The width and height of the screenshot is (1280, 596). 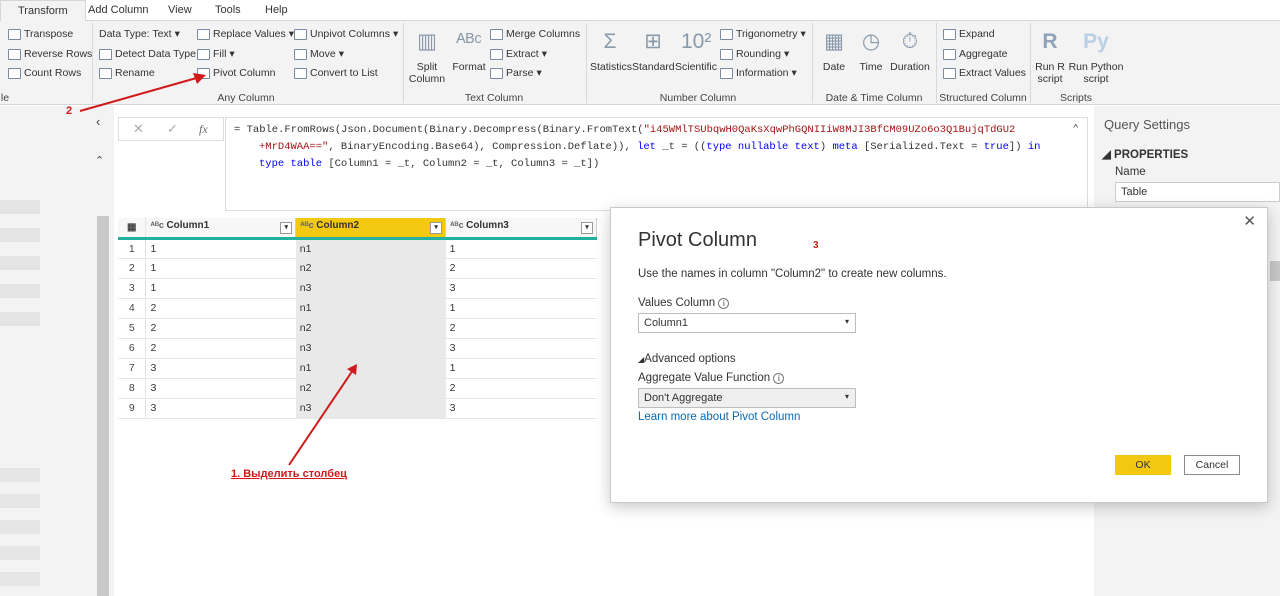 I want to click on tab-tools: Tools, so click(x=228, y=10).